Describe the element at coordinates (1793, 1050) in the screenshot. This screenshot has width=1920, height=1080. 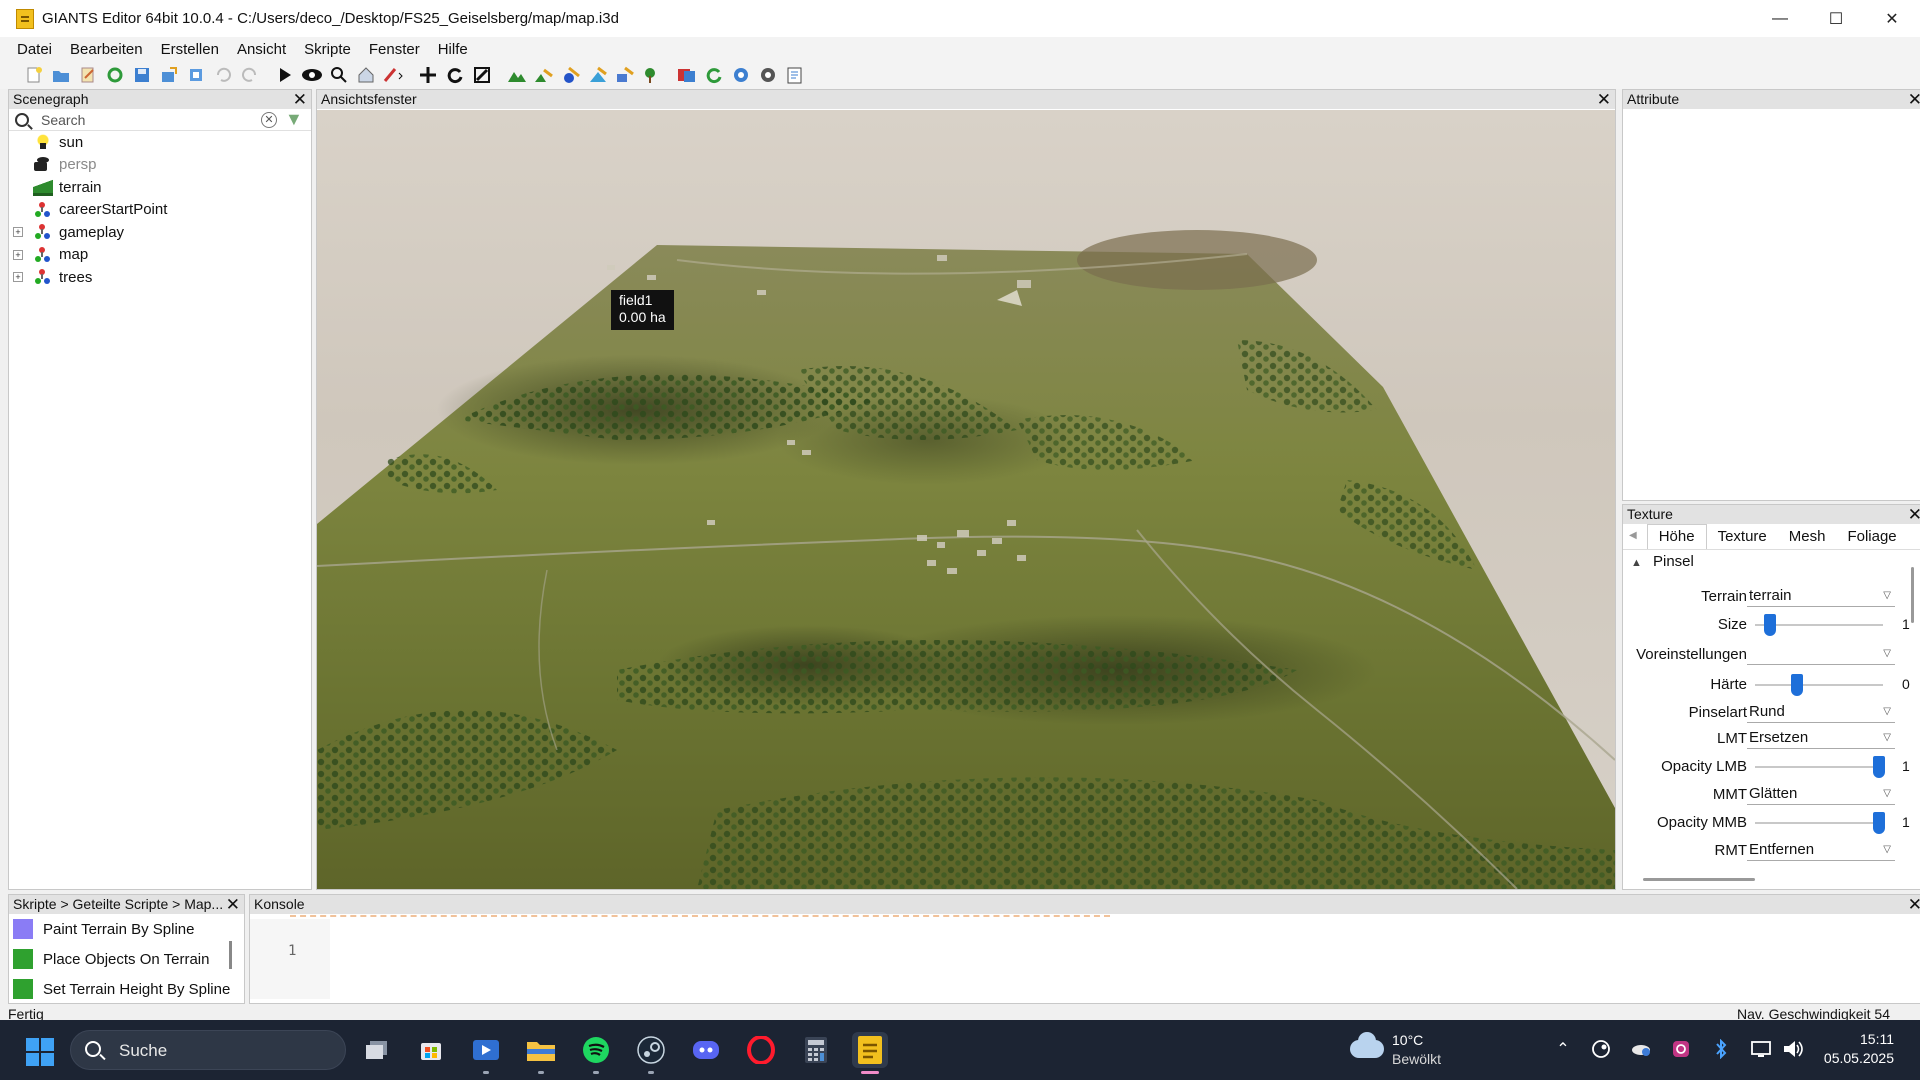
I see `volume-icon` at that location.